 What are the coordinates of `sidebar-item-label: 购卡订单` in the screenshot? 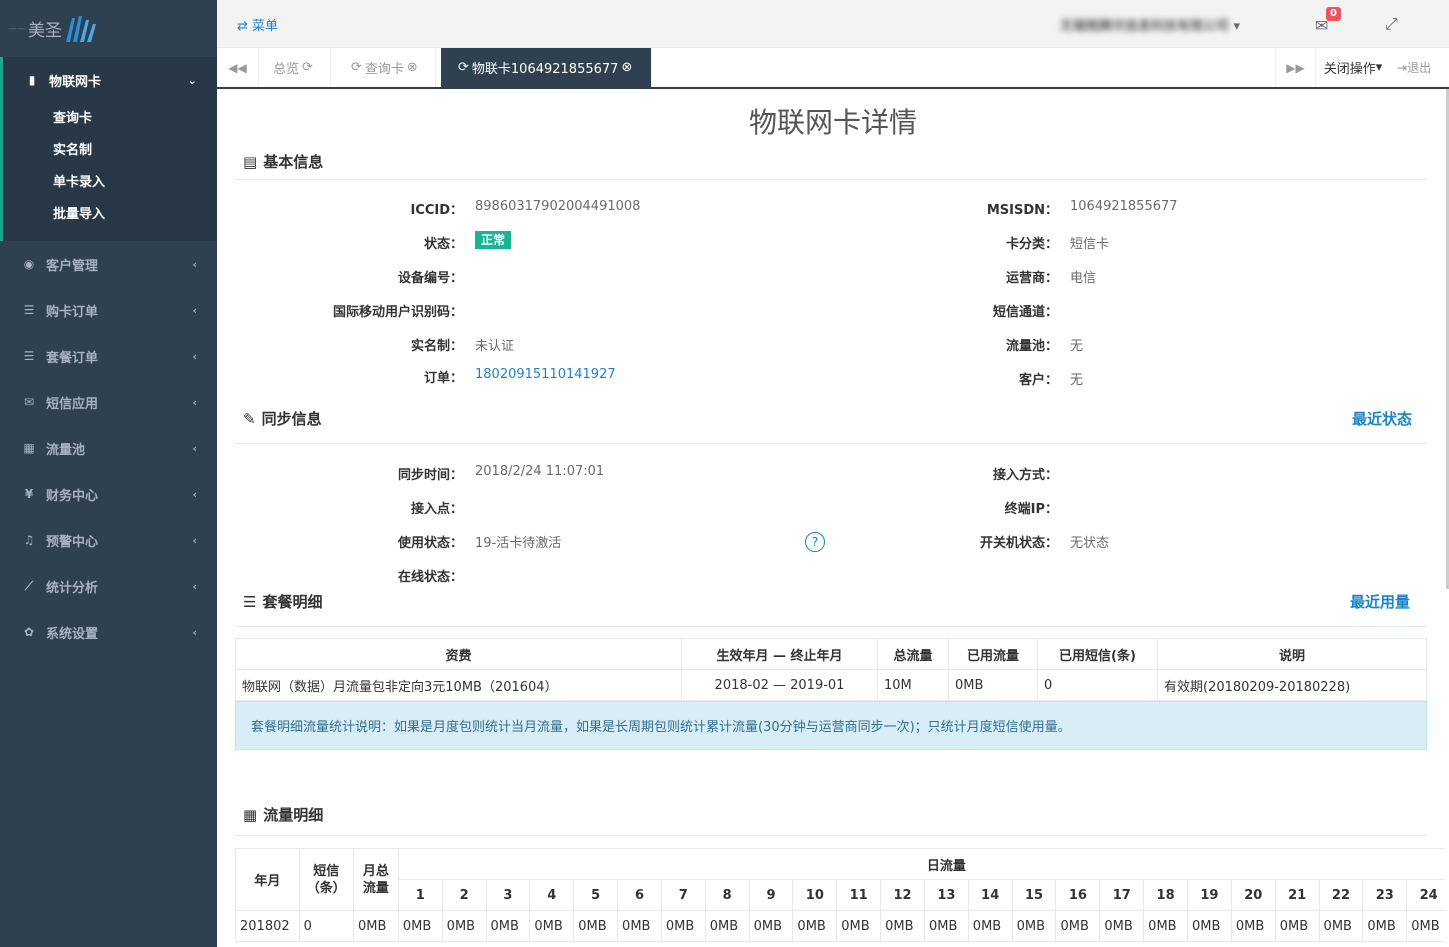 It's located at (72, 312).